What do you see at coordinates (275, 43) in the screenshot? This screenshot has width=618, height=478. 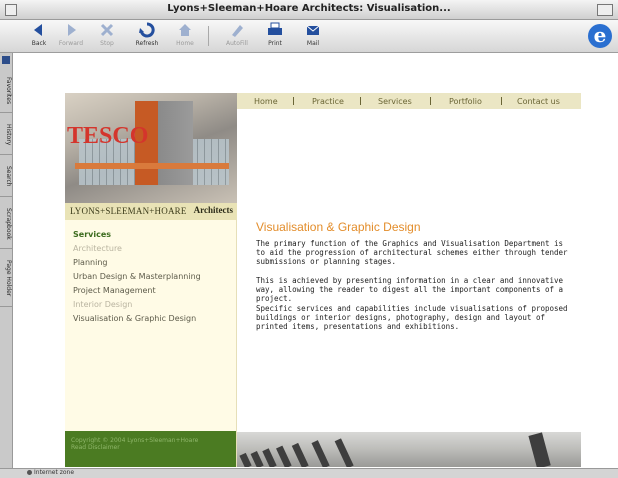 I see `print-label: Print` at bounding box center [275, 43].